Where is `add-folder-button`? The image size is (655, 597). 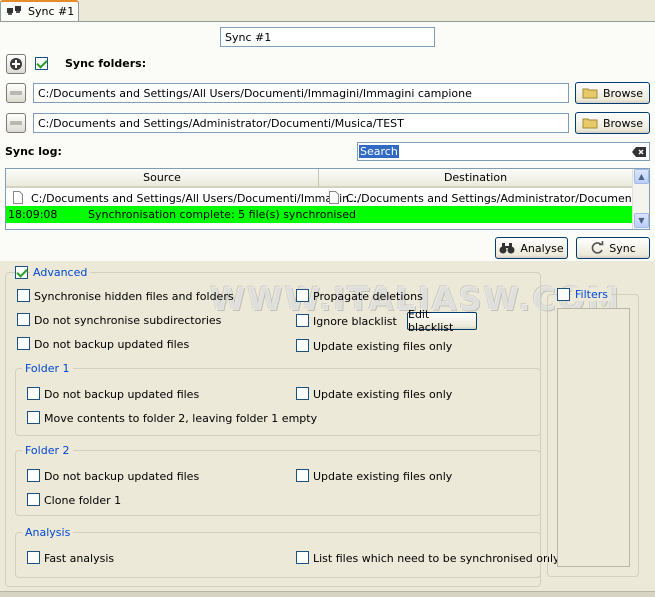 add-folder-button is located at coordinates (16, 64).